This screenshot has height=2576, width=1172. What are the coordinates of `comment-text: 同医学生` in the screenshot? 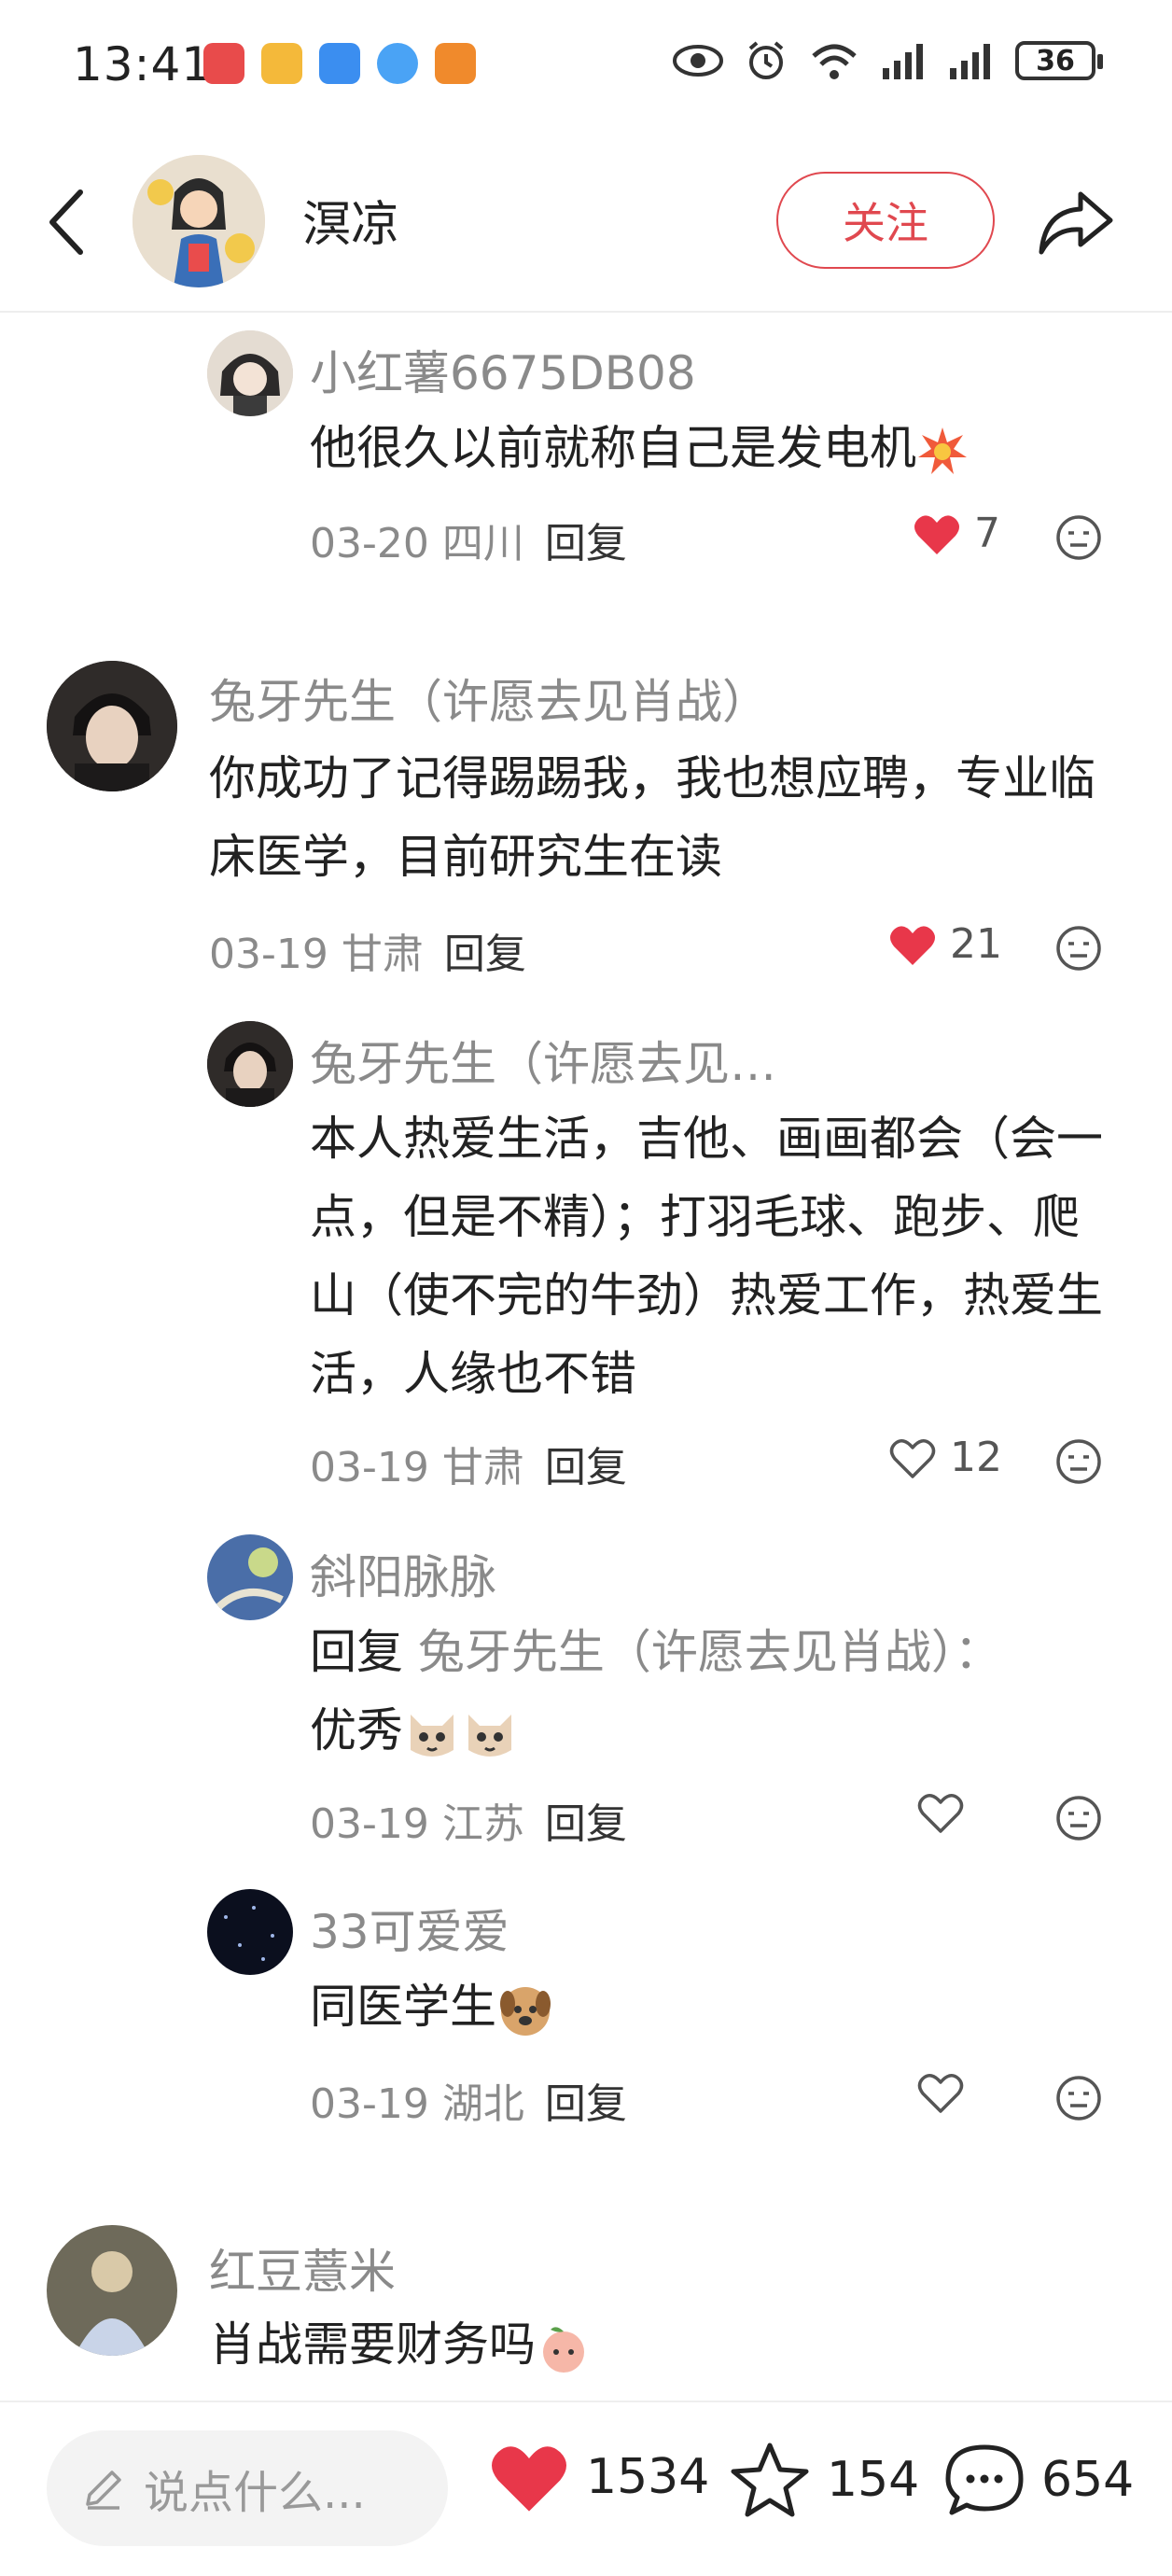 It's located at (716, 2006).